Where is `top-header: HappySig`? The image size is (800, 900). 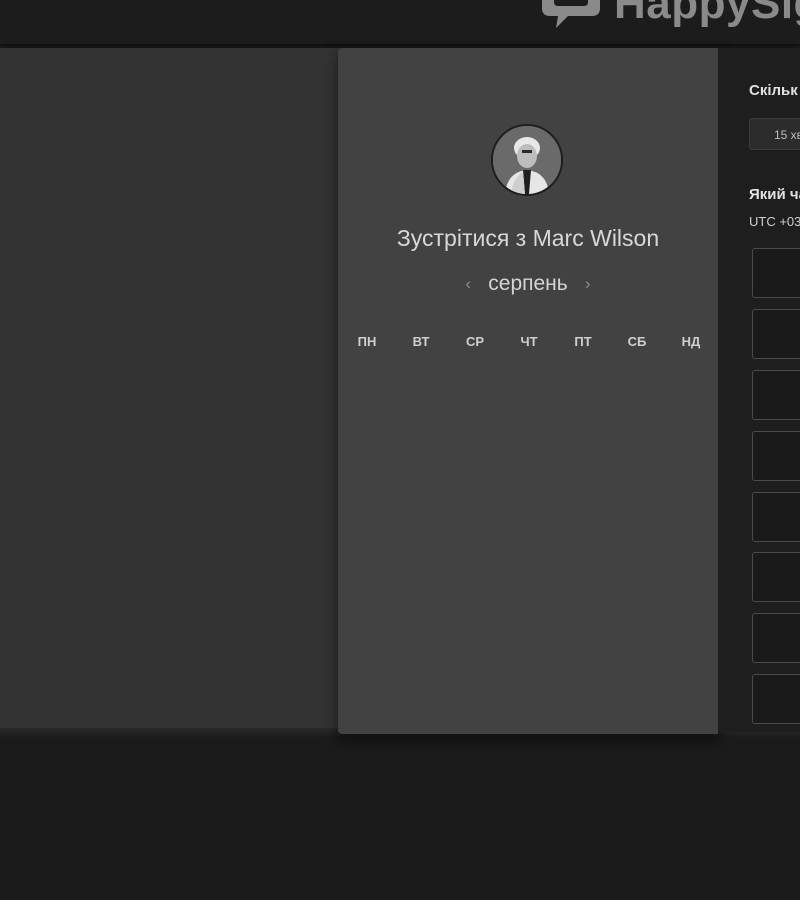 top-header: HappySig is located at coordinates (400, 22).